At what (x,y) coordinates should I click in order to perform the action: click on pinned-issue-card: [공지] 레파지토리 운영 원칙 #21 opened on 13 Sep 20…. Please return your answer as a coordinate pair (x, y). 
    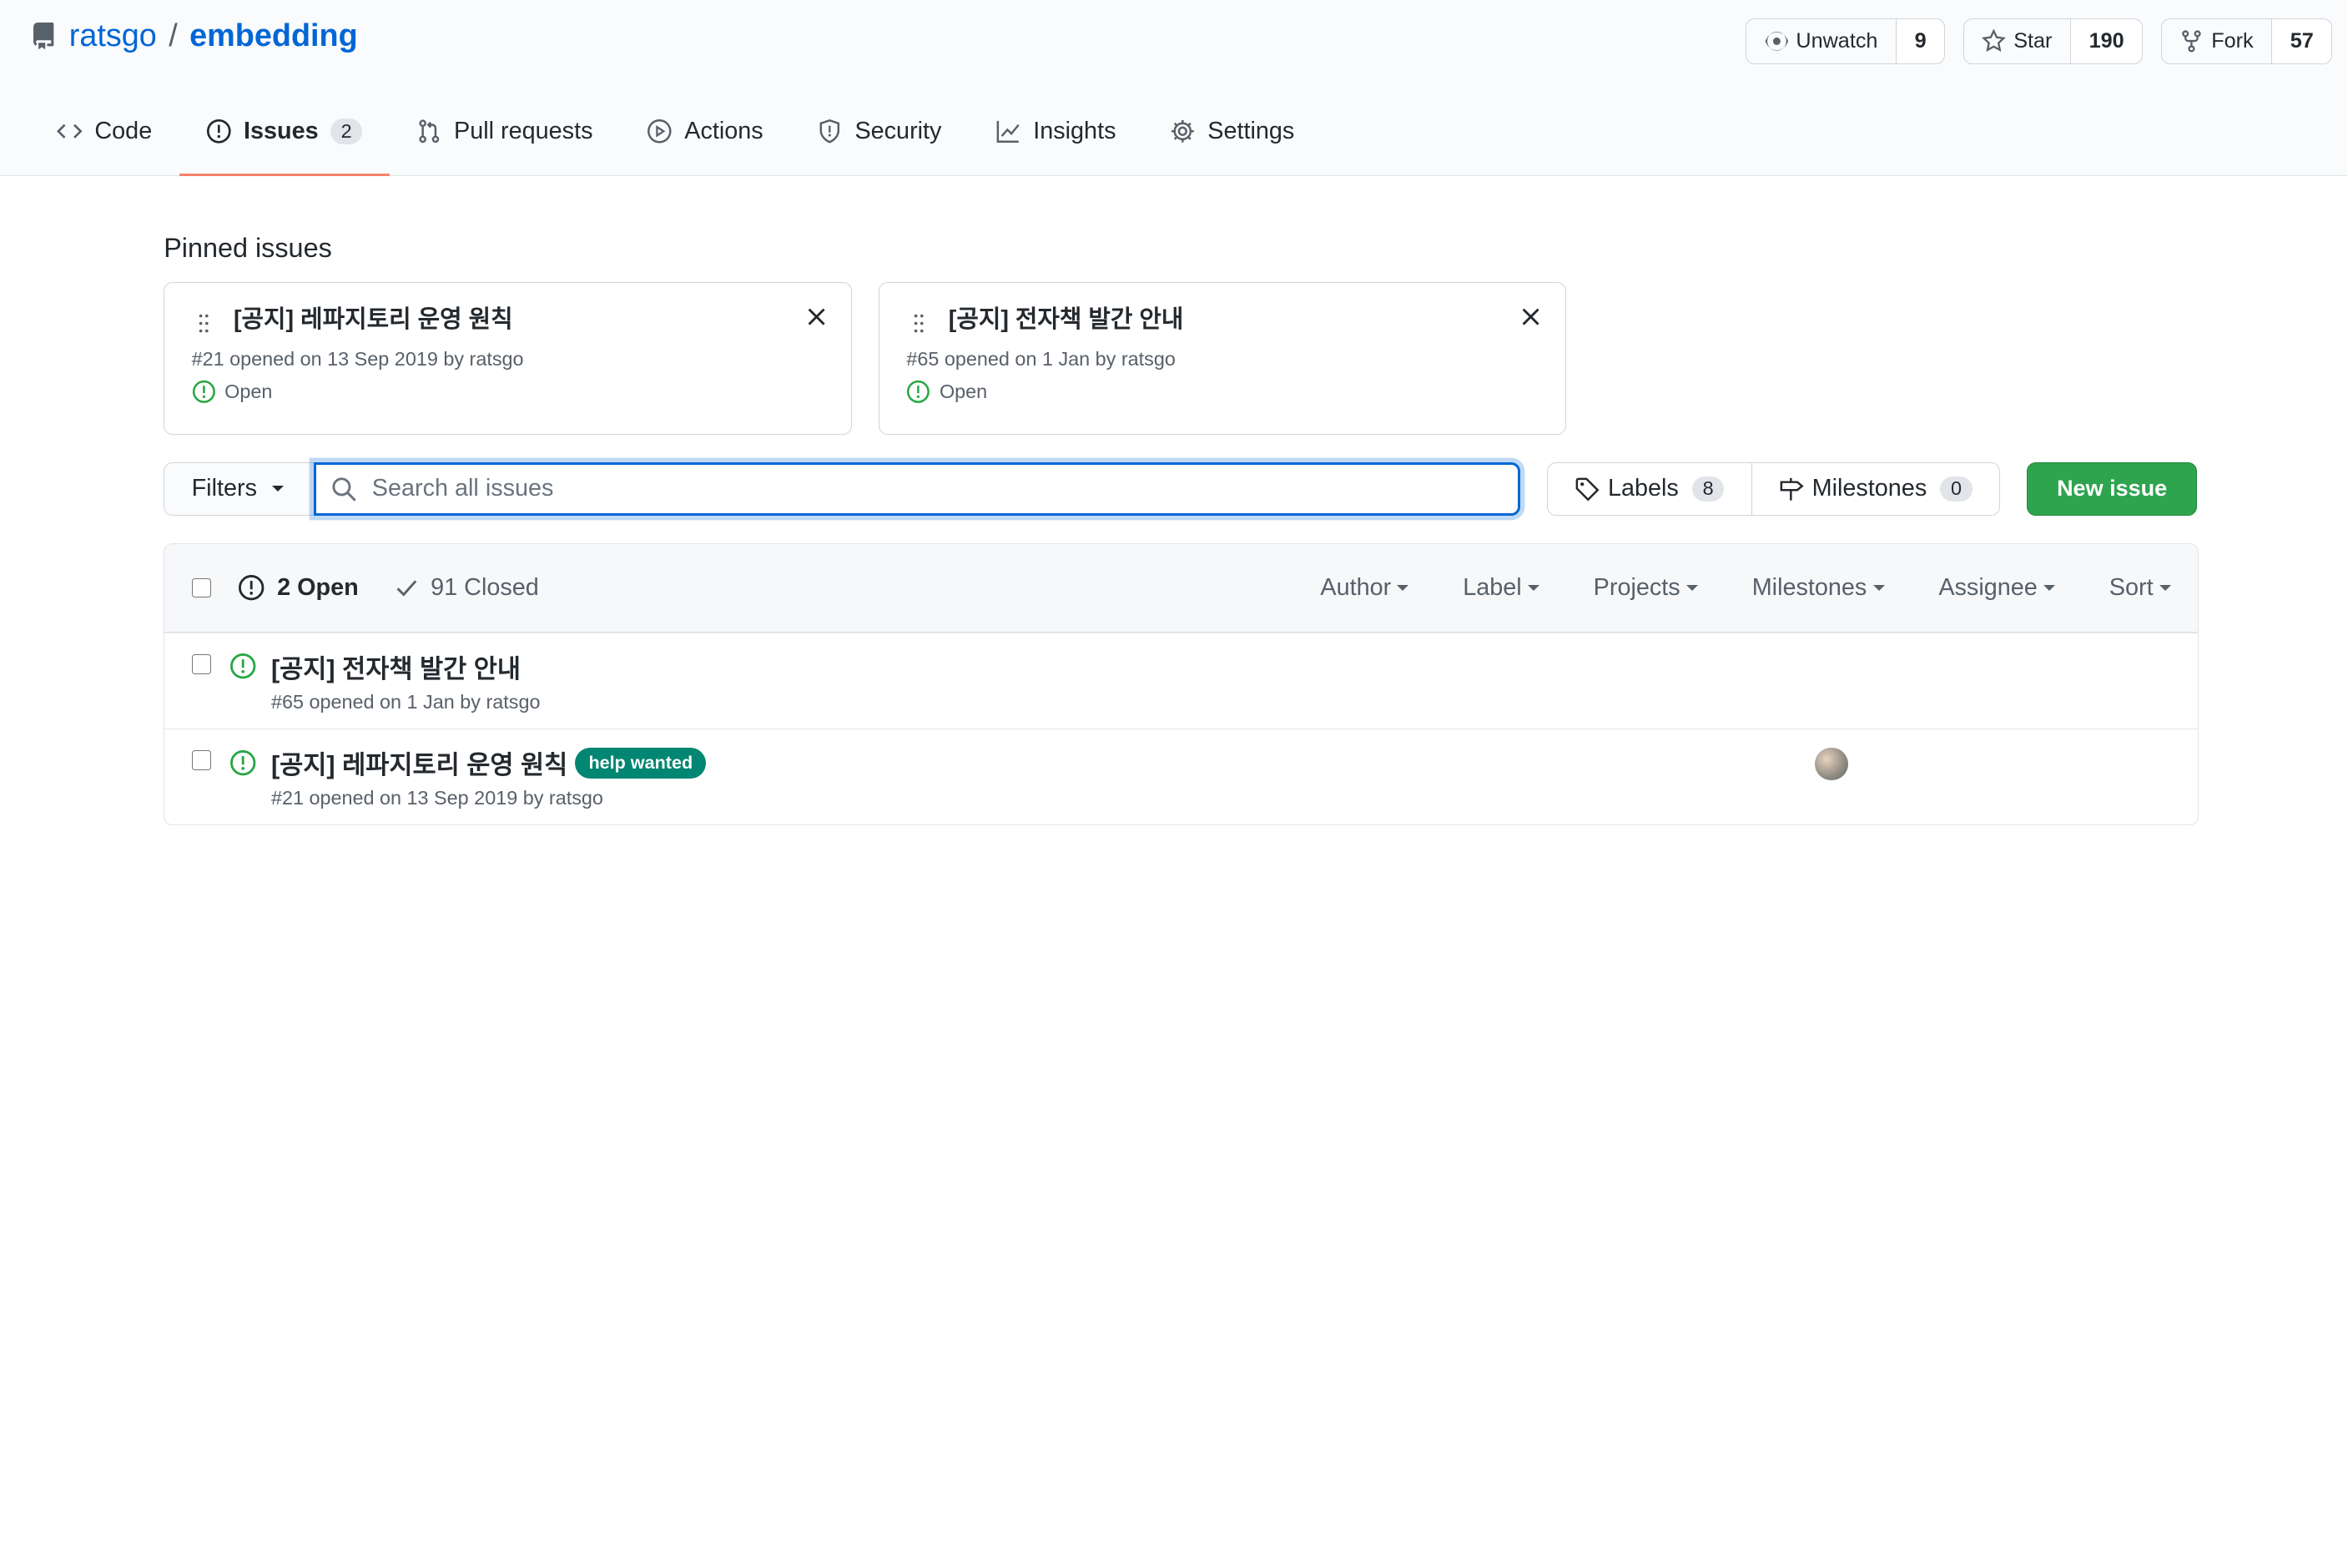
    Looking at the image, I should click on (508, 358).